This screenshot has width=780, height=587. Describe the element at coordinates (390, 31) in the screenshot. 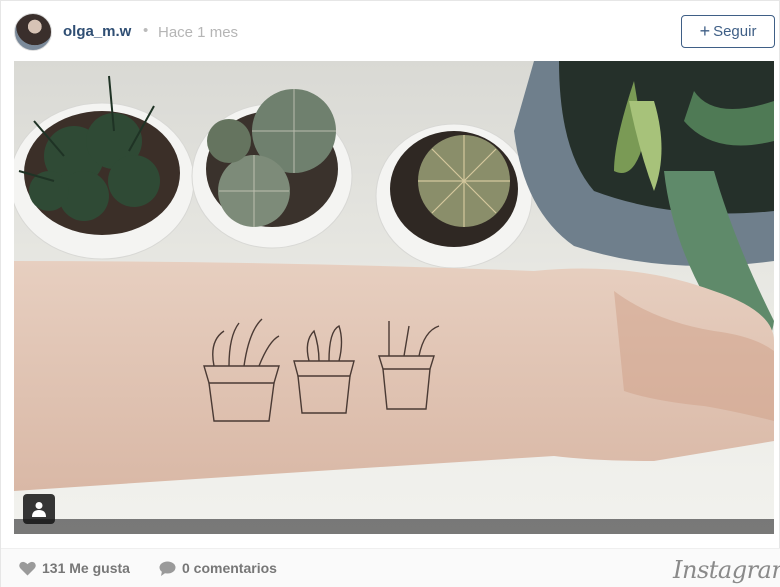

I see `post-header: olga_m.w • Hace 1 mes + Seguir` at that location.